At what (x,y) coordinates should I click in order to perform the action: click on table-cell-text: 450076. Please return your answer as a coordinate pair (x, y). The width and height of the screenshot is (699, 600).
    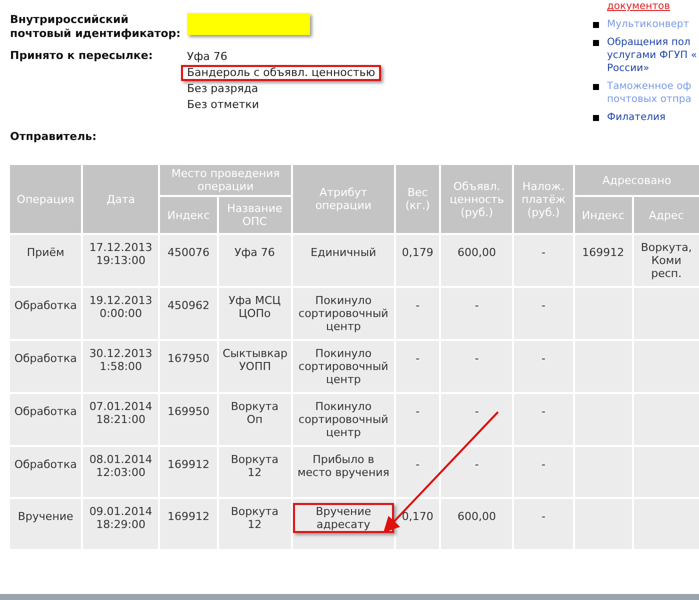
    Looking at the image, I should click on (188, 253).